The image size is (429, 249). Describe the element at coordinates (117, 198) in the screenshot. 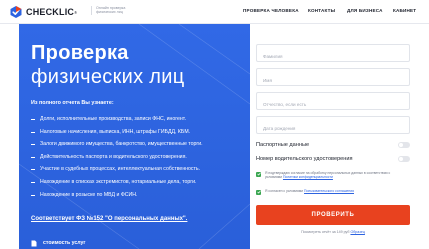

I see `feature-item: Нахождение в розыске по МВД и ФСИН.` at that location.